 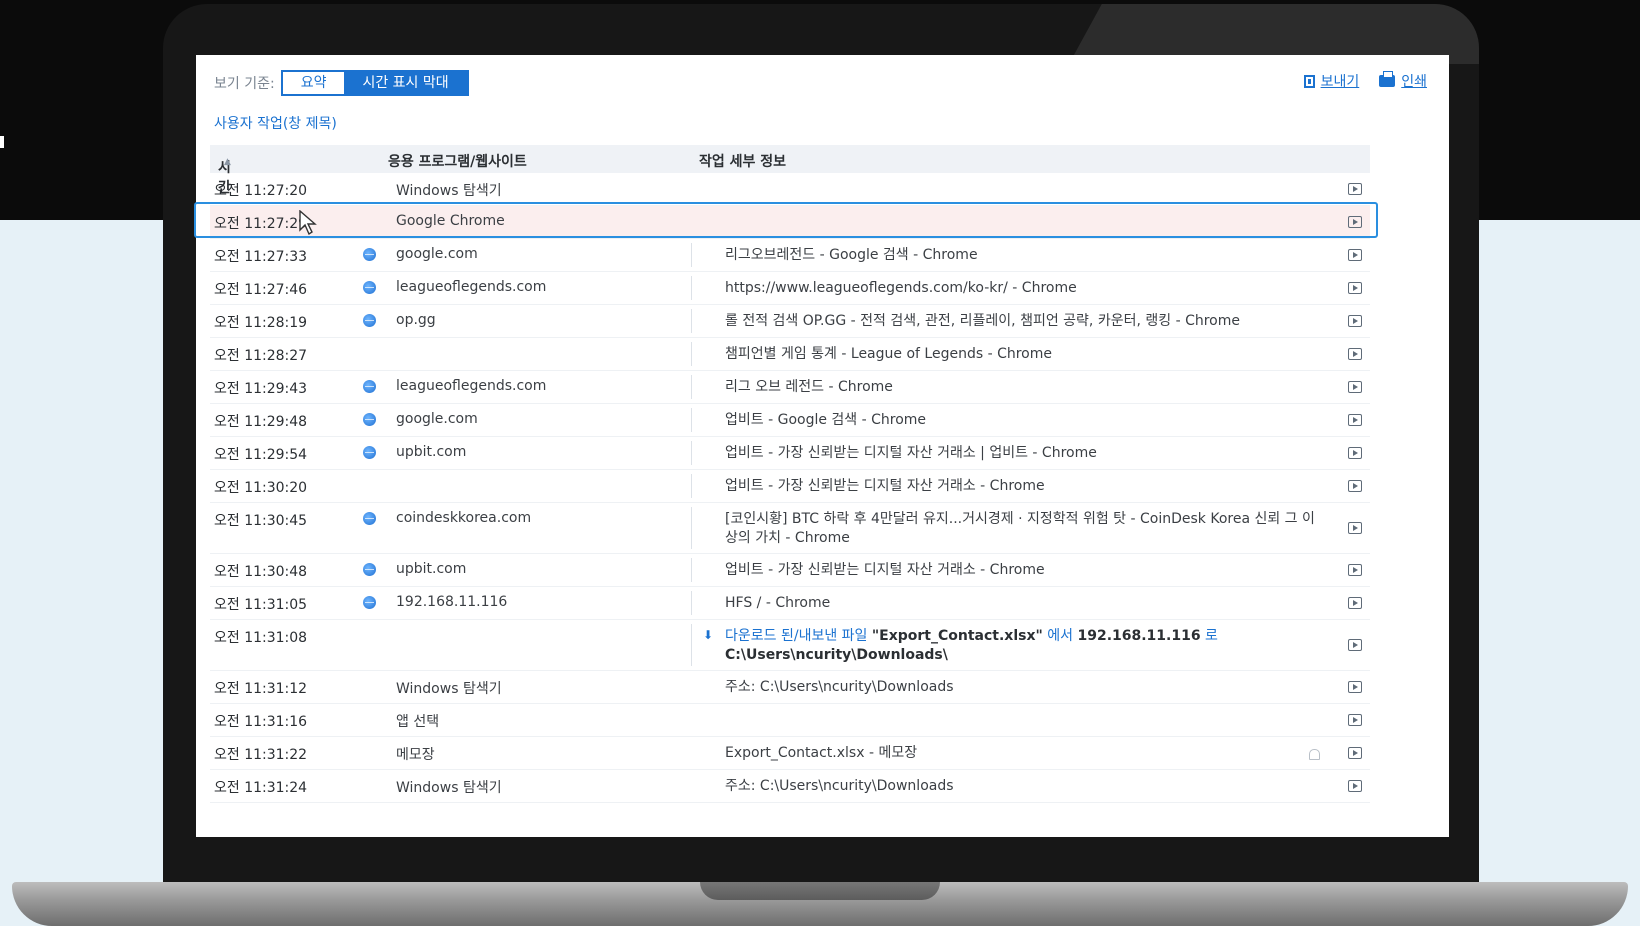 What do you see at coordinates (1309, 81) in the screenshot?
I see `export-icon` at bounding box center [1309, 81].